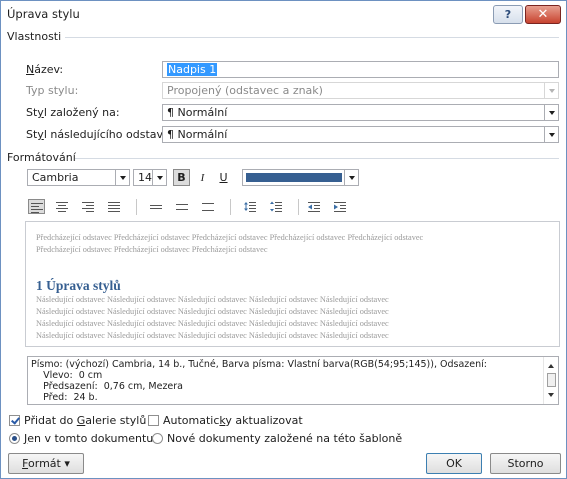 This screenshot has height=479, width=567. I want to click on based-on-label: Styl založený na:, so click(73, 112).